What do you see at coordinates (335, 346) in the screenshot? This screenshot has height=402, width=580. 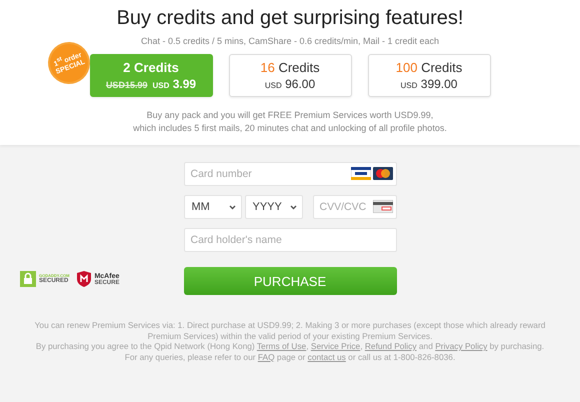 I see `footer-link: Service Price` at bounding box center [335, 346].